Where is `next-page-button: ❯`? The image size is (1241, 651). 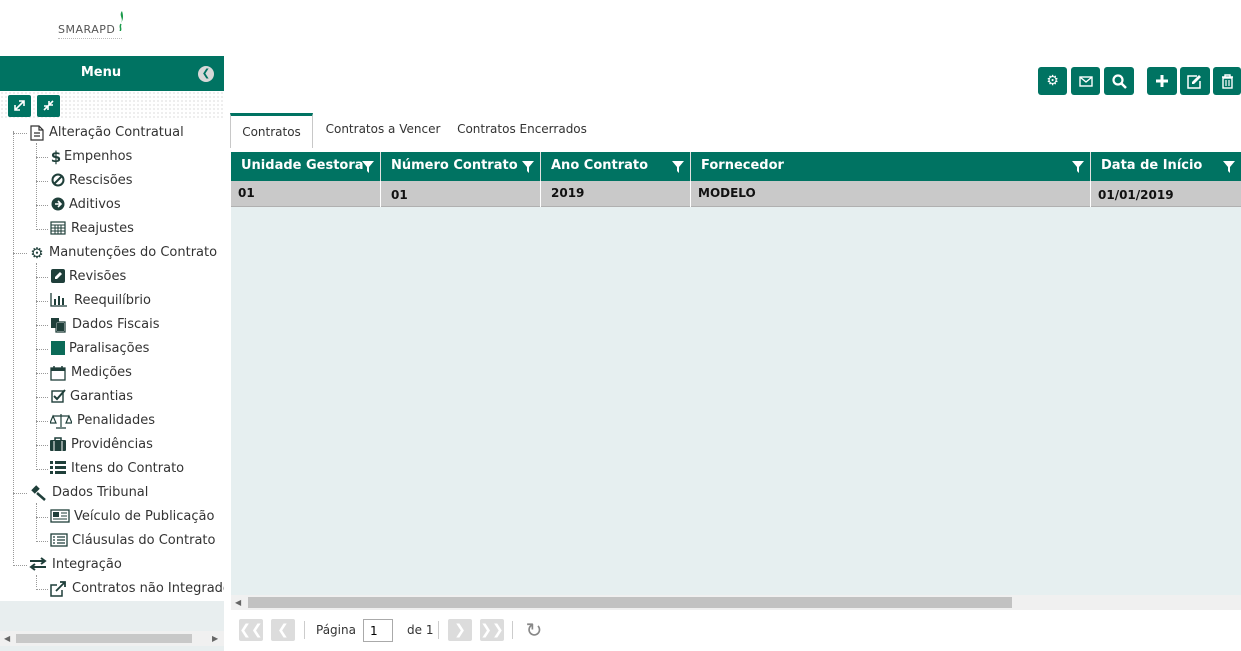
next-page-button: ❯ is located at coordinates (460, 630).